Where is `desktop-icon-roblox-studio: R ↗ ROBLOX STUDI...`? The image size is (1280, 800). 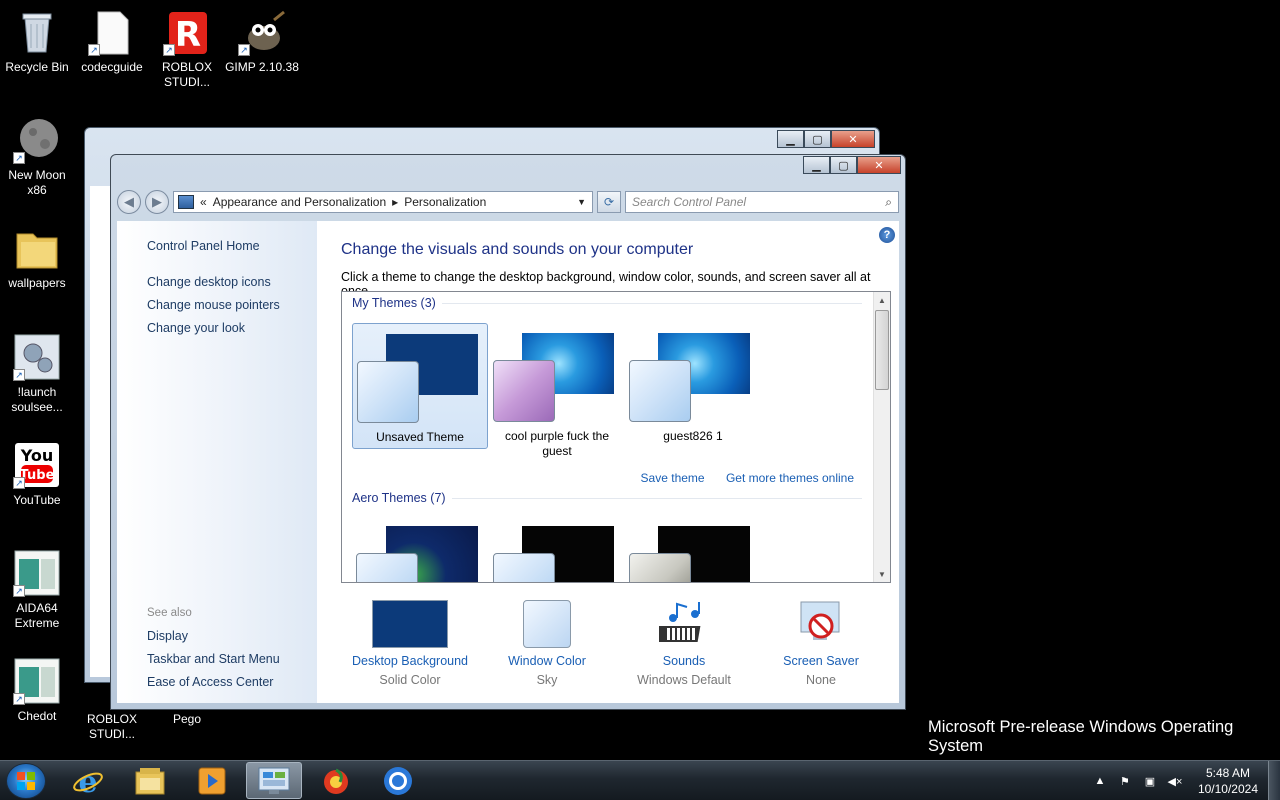
desktop-icon-roblox-studio: R ↗ ROBLOX STUDI... is located at coordinates (187, 49).